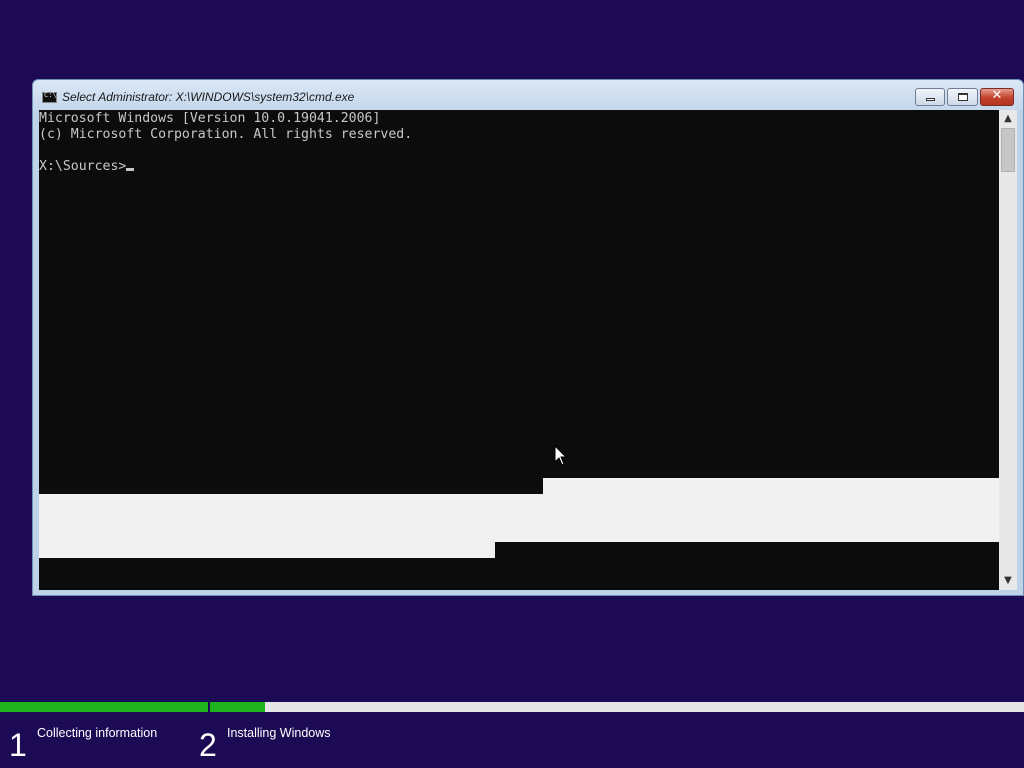  I want to click on step-label-collecting-information: Collecting information, so click(97, 733).